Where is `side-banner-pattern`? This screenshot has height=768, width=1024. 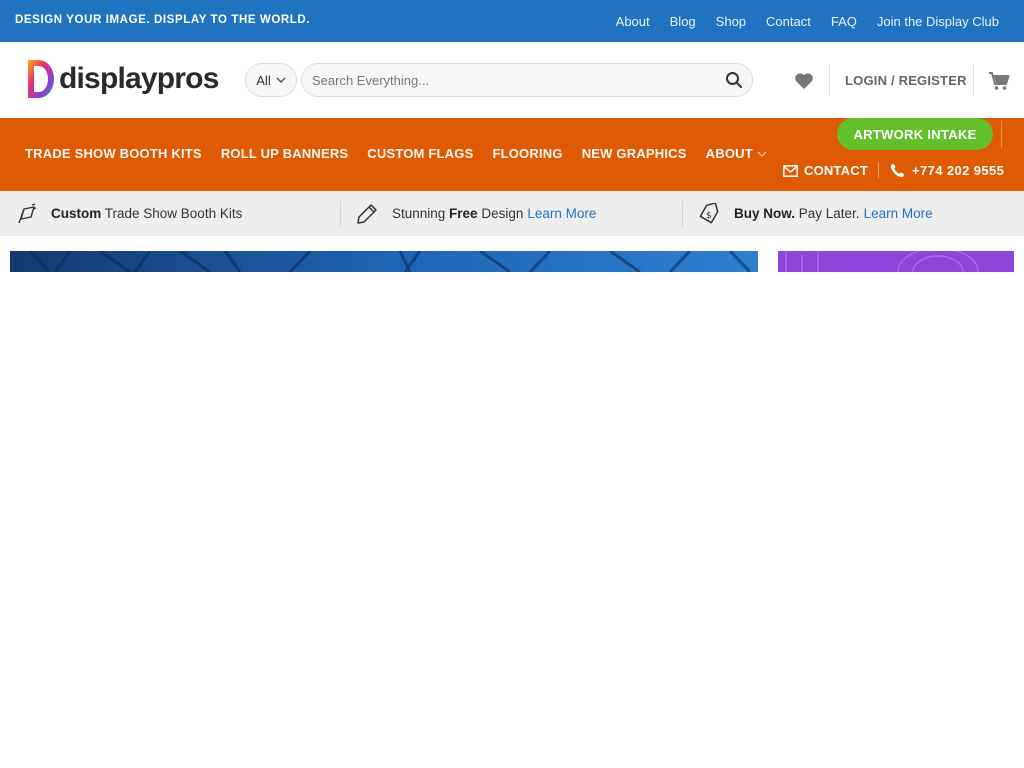 side-banner-pattern is located at coordinates (896, 261).